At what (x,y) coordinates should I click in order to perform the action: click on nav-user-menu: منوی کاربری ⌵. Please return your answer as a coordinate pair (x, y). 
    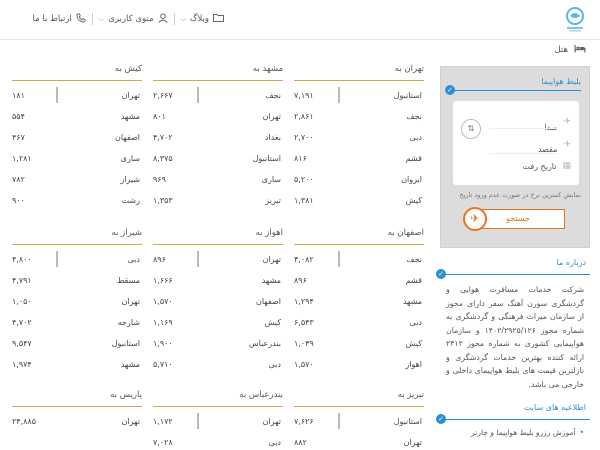
    Looking at the image, I should click on (133, 19).